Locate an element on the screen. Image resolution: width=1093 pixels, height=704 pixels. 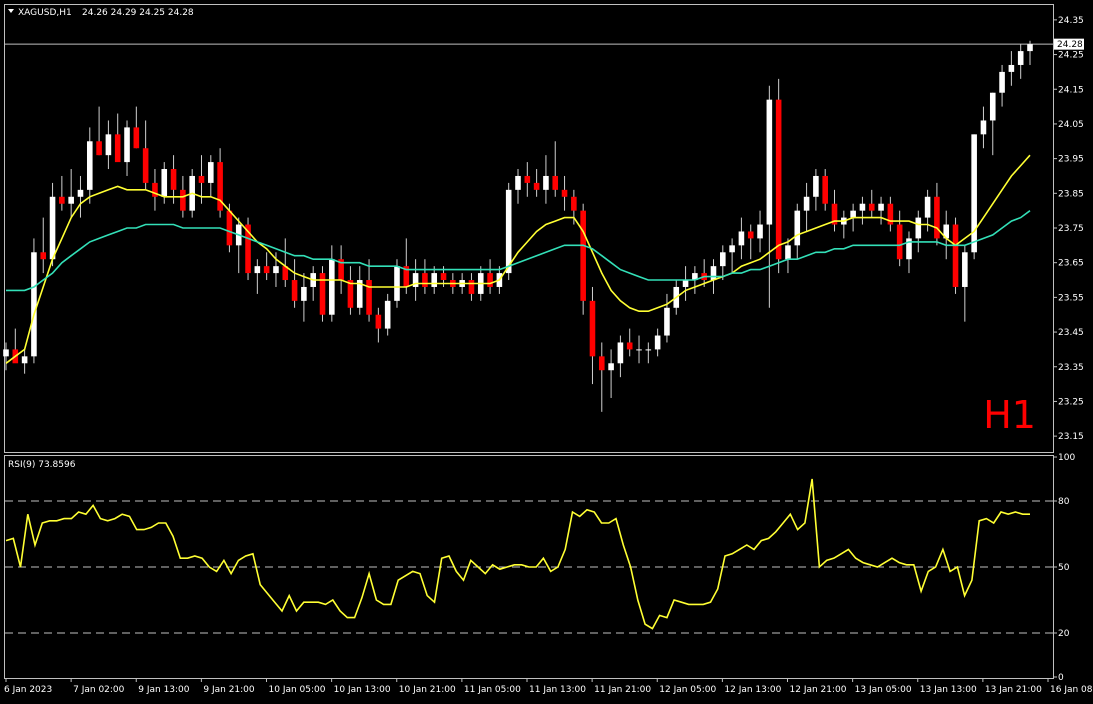
time-tick-label: 11 Jan 05:00 is located at coordinates (492, 690).